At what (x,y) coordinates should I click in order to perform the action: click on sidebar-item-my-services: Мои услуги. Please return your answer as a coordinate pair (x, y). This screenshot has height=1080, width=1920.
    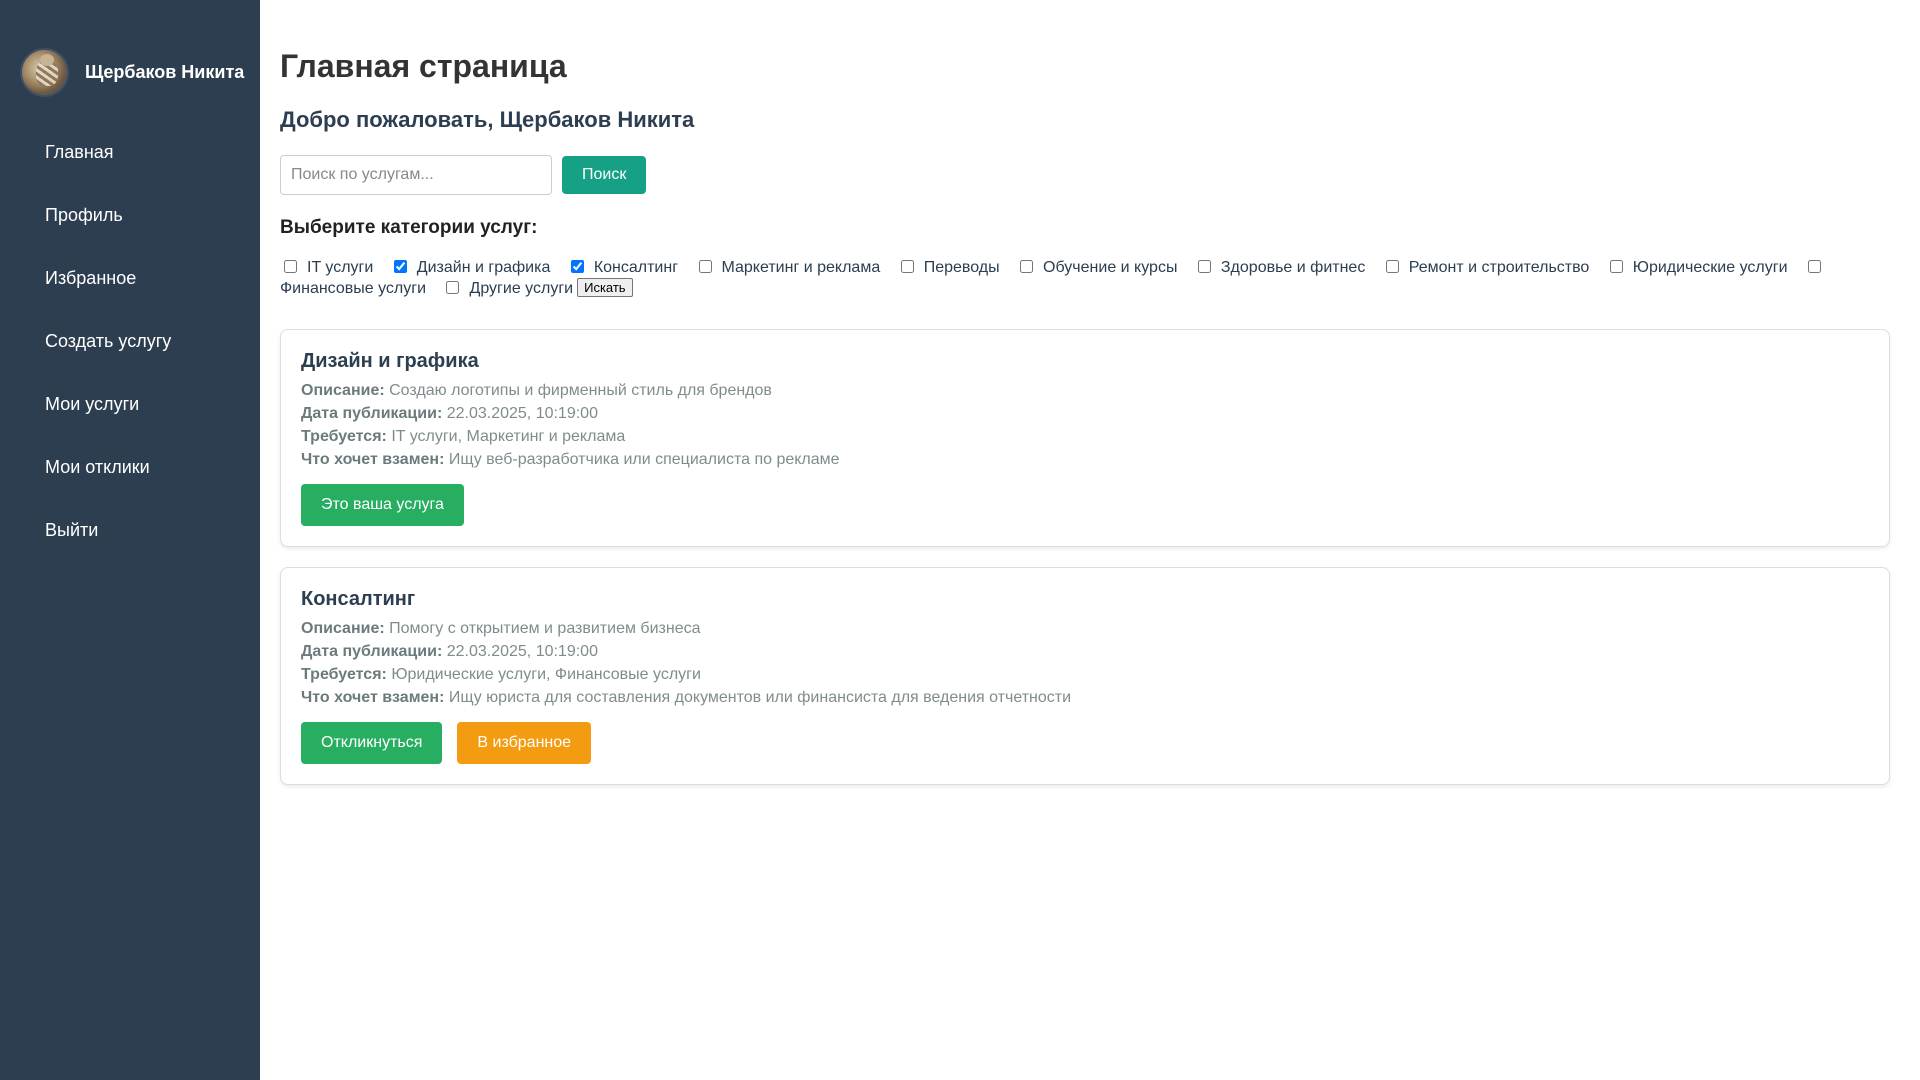
    Looking at the image, I should click on (130, 404).